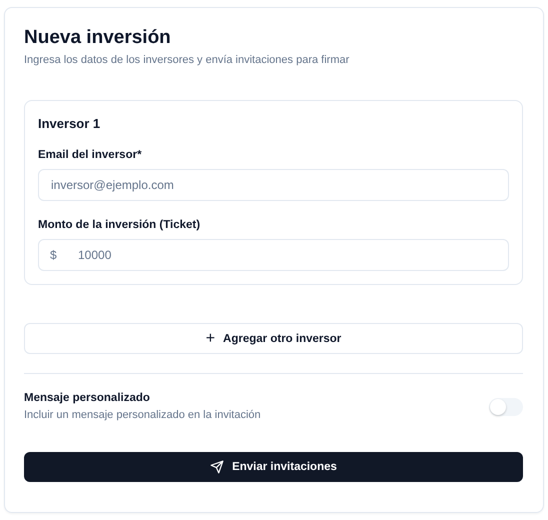 Image resolution: width=548 pixels, height=520 pixels. Describe the element at coordinates (506, 407) in the screenshot. I see `toggle-switch` at that location.